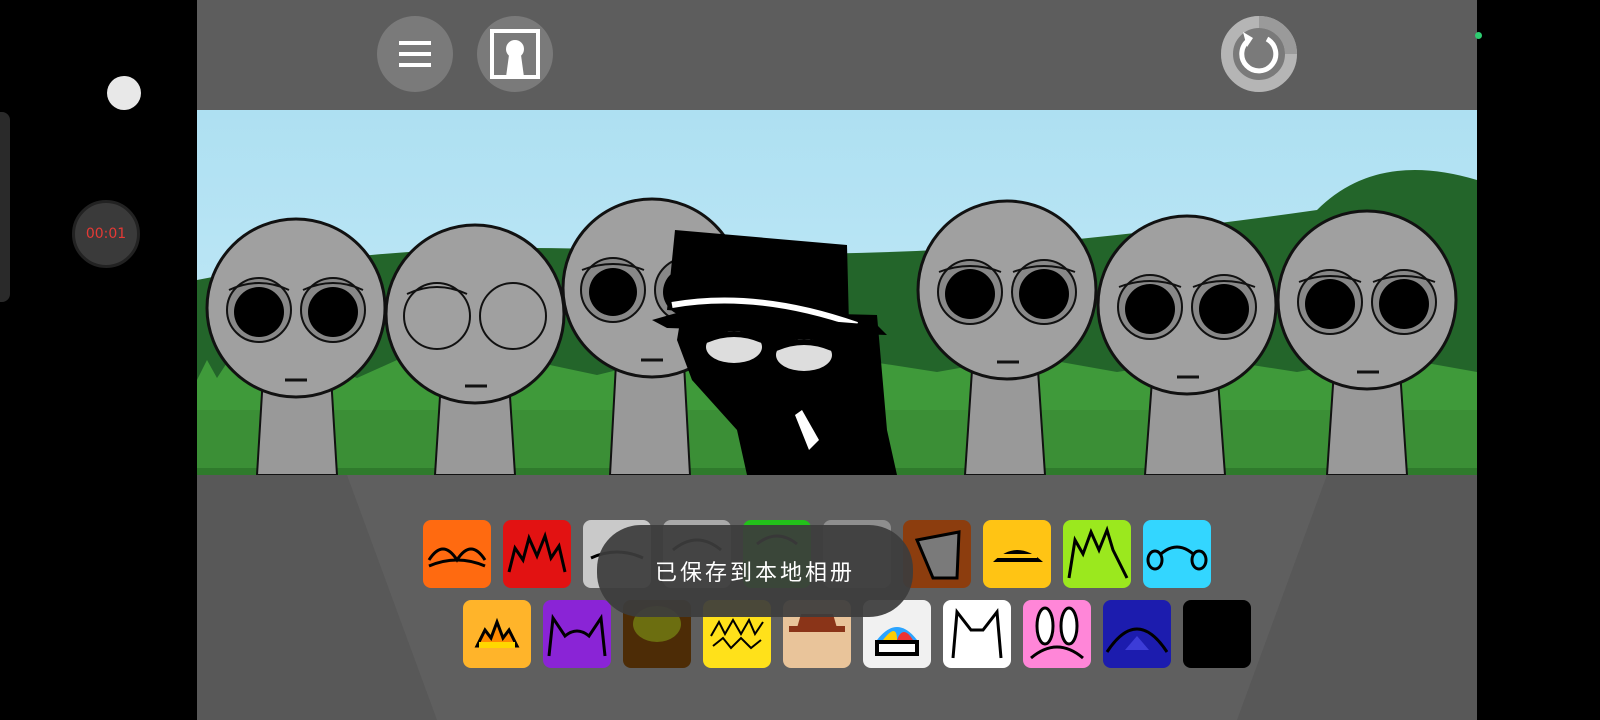 The height and width of the screenshot is (720, 1600). I want to click on portrait-button, so click(515, 54).